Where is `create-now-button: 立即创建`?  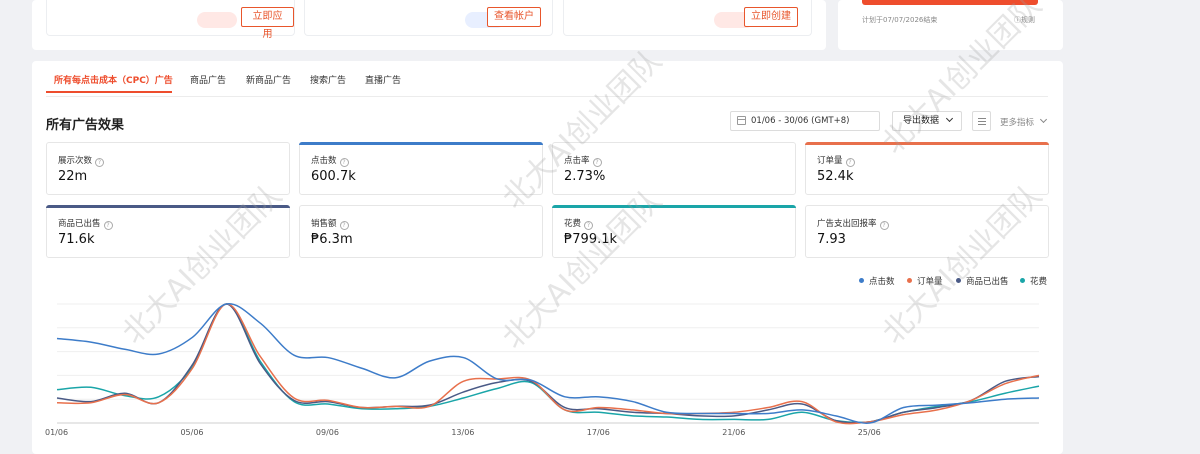
create-now-button: 立即创建 is located at coordinates (771, 17).